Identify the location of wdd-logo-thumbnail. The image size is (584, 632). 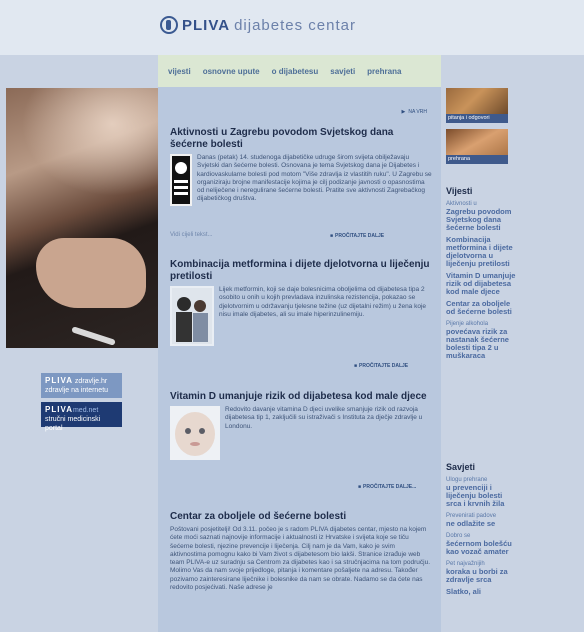
(181, 180).